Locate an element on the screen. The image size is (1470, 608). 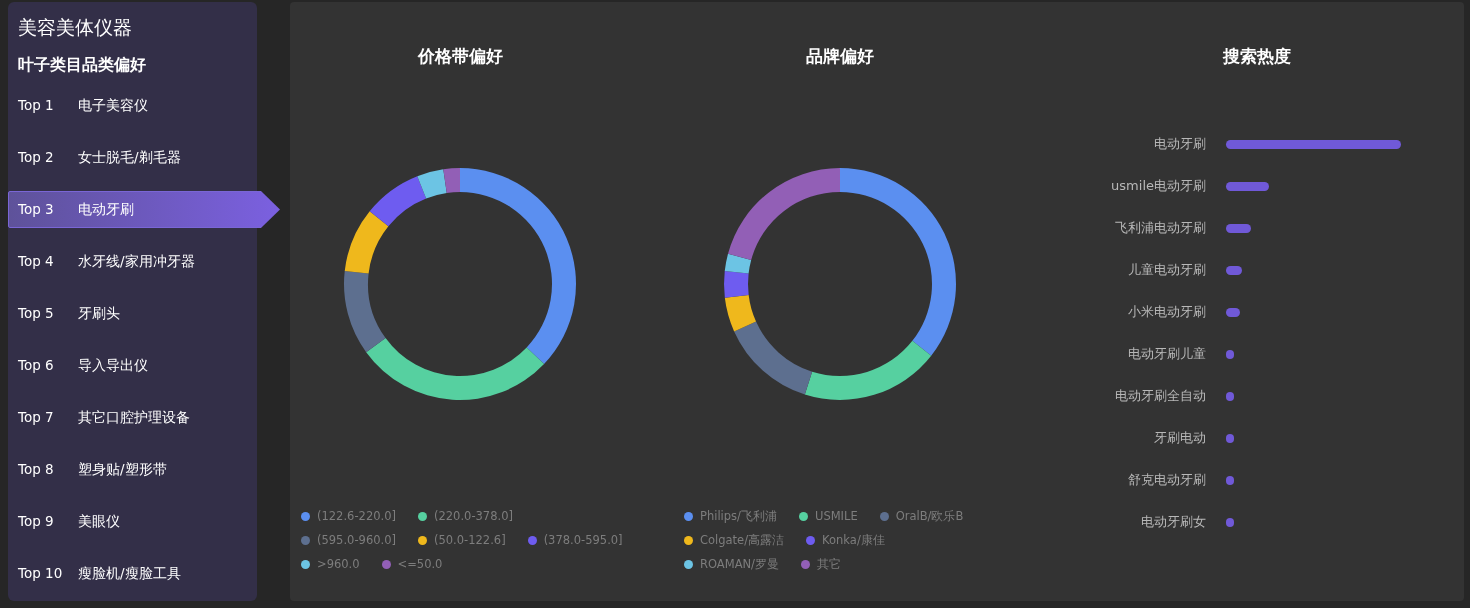
legend-label: (220.0-378.0] is located at coordinates (473, 516).